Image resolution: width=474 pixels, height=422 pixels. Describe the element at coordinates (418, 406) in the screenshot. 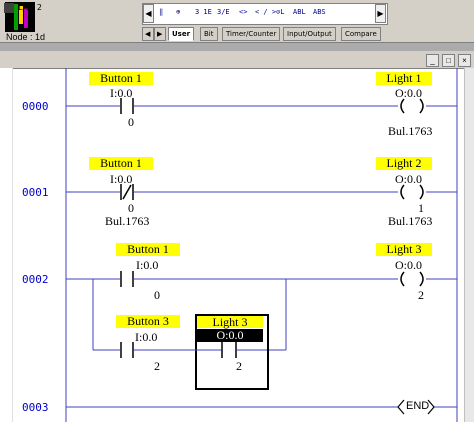

I see `end-of-program-label: END` at that location.